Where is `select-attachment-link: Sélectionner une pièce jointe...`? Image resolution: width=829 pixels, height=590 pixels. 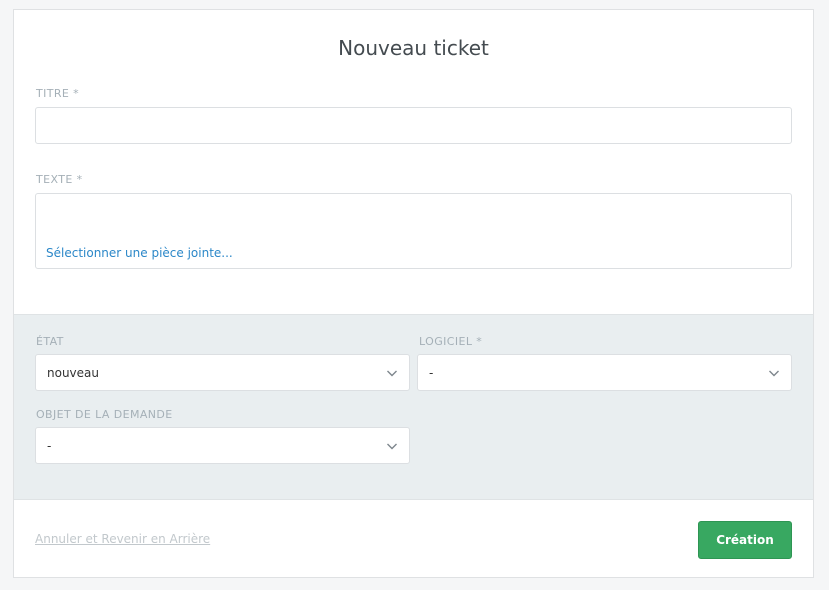 select-attachment-link: Sélectionner une pièce jointe... is located at coordinates (139, 253).